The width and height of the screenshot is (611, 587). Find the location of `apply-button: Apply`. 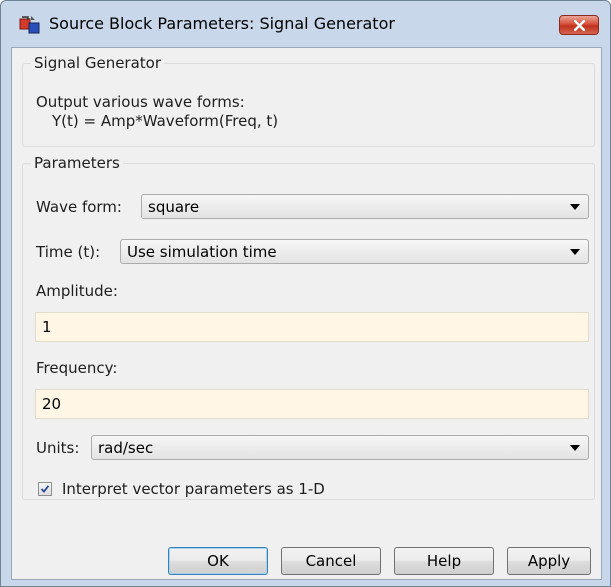

apply-button: Apply is located at coordinates (549, 561).